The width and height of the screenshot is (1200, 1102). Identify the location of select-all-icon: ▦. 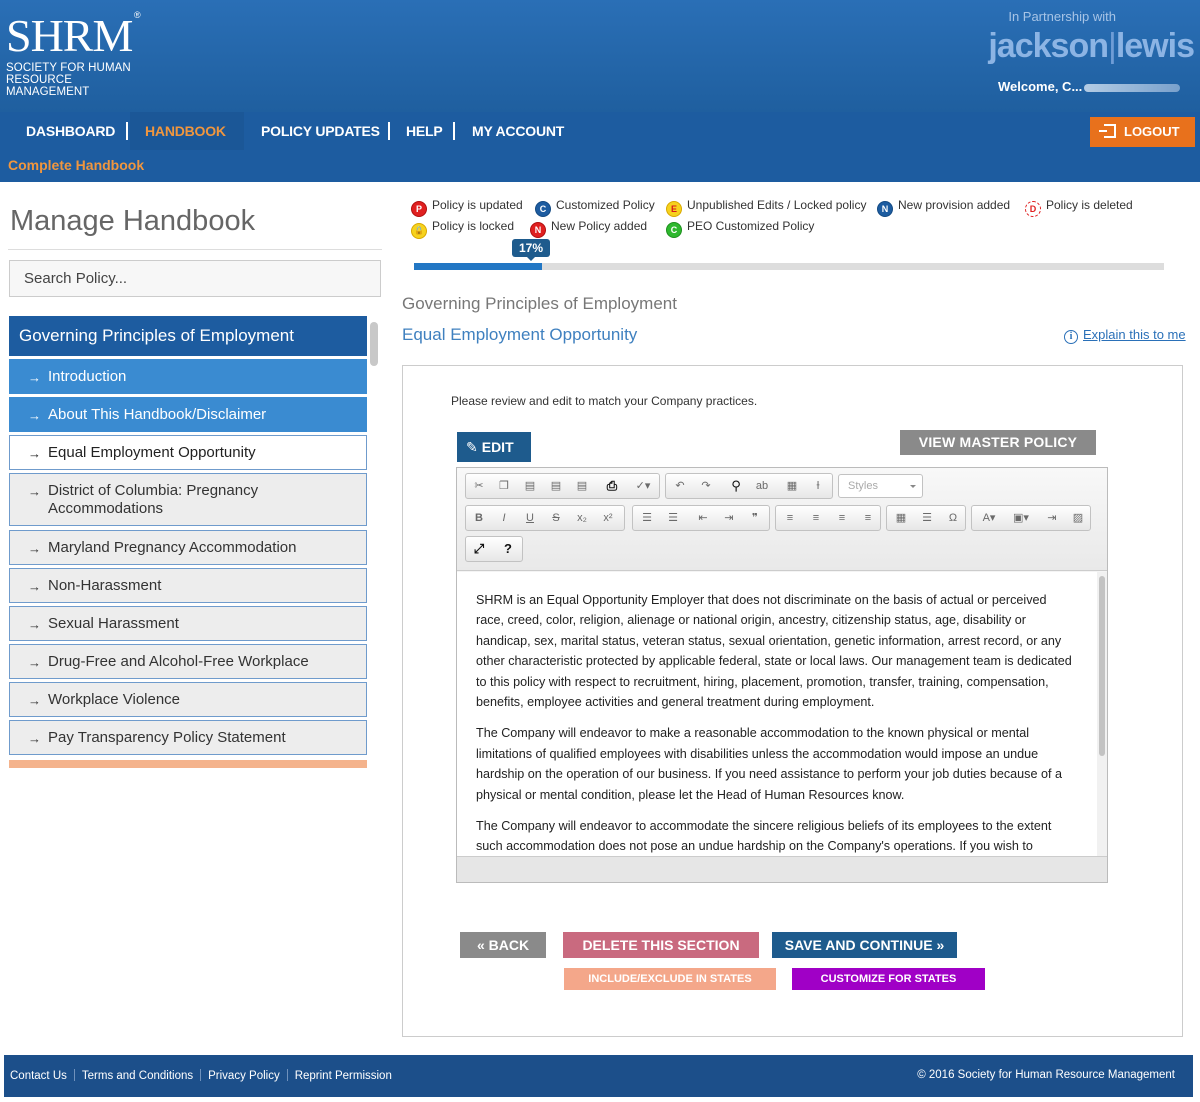
(792, 486).